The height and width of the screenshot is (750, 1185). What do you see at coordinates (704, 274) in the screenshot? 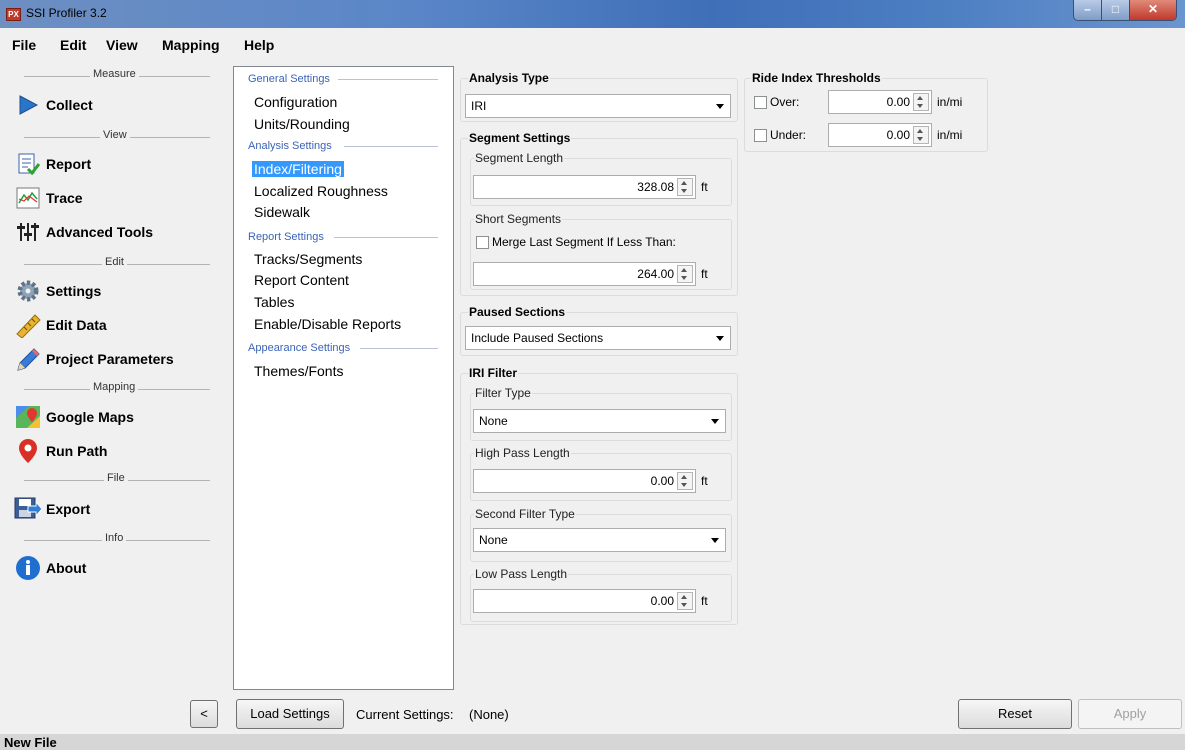
I see `merge-threshold-unit: ft` at bounding box center [704, 274].